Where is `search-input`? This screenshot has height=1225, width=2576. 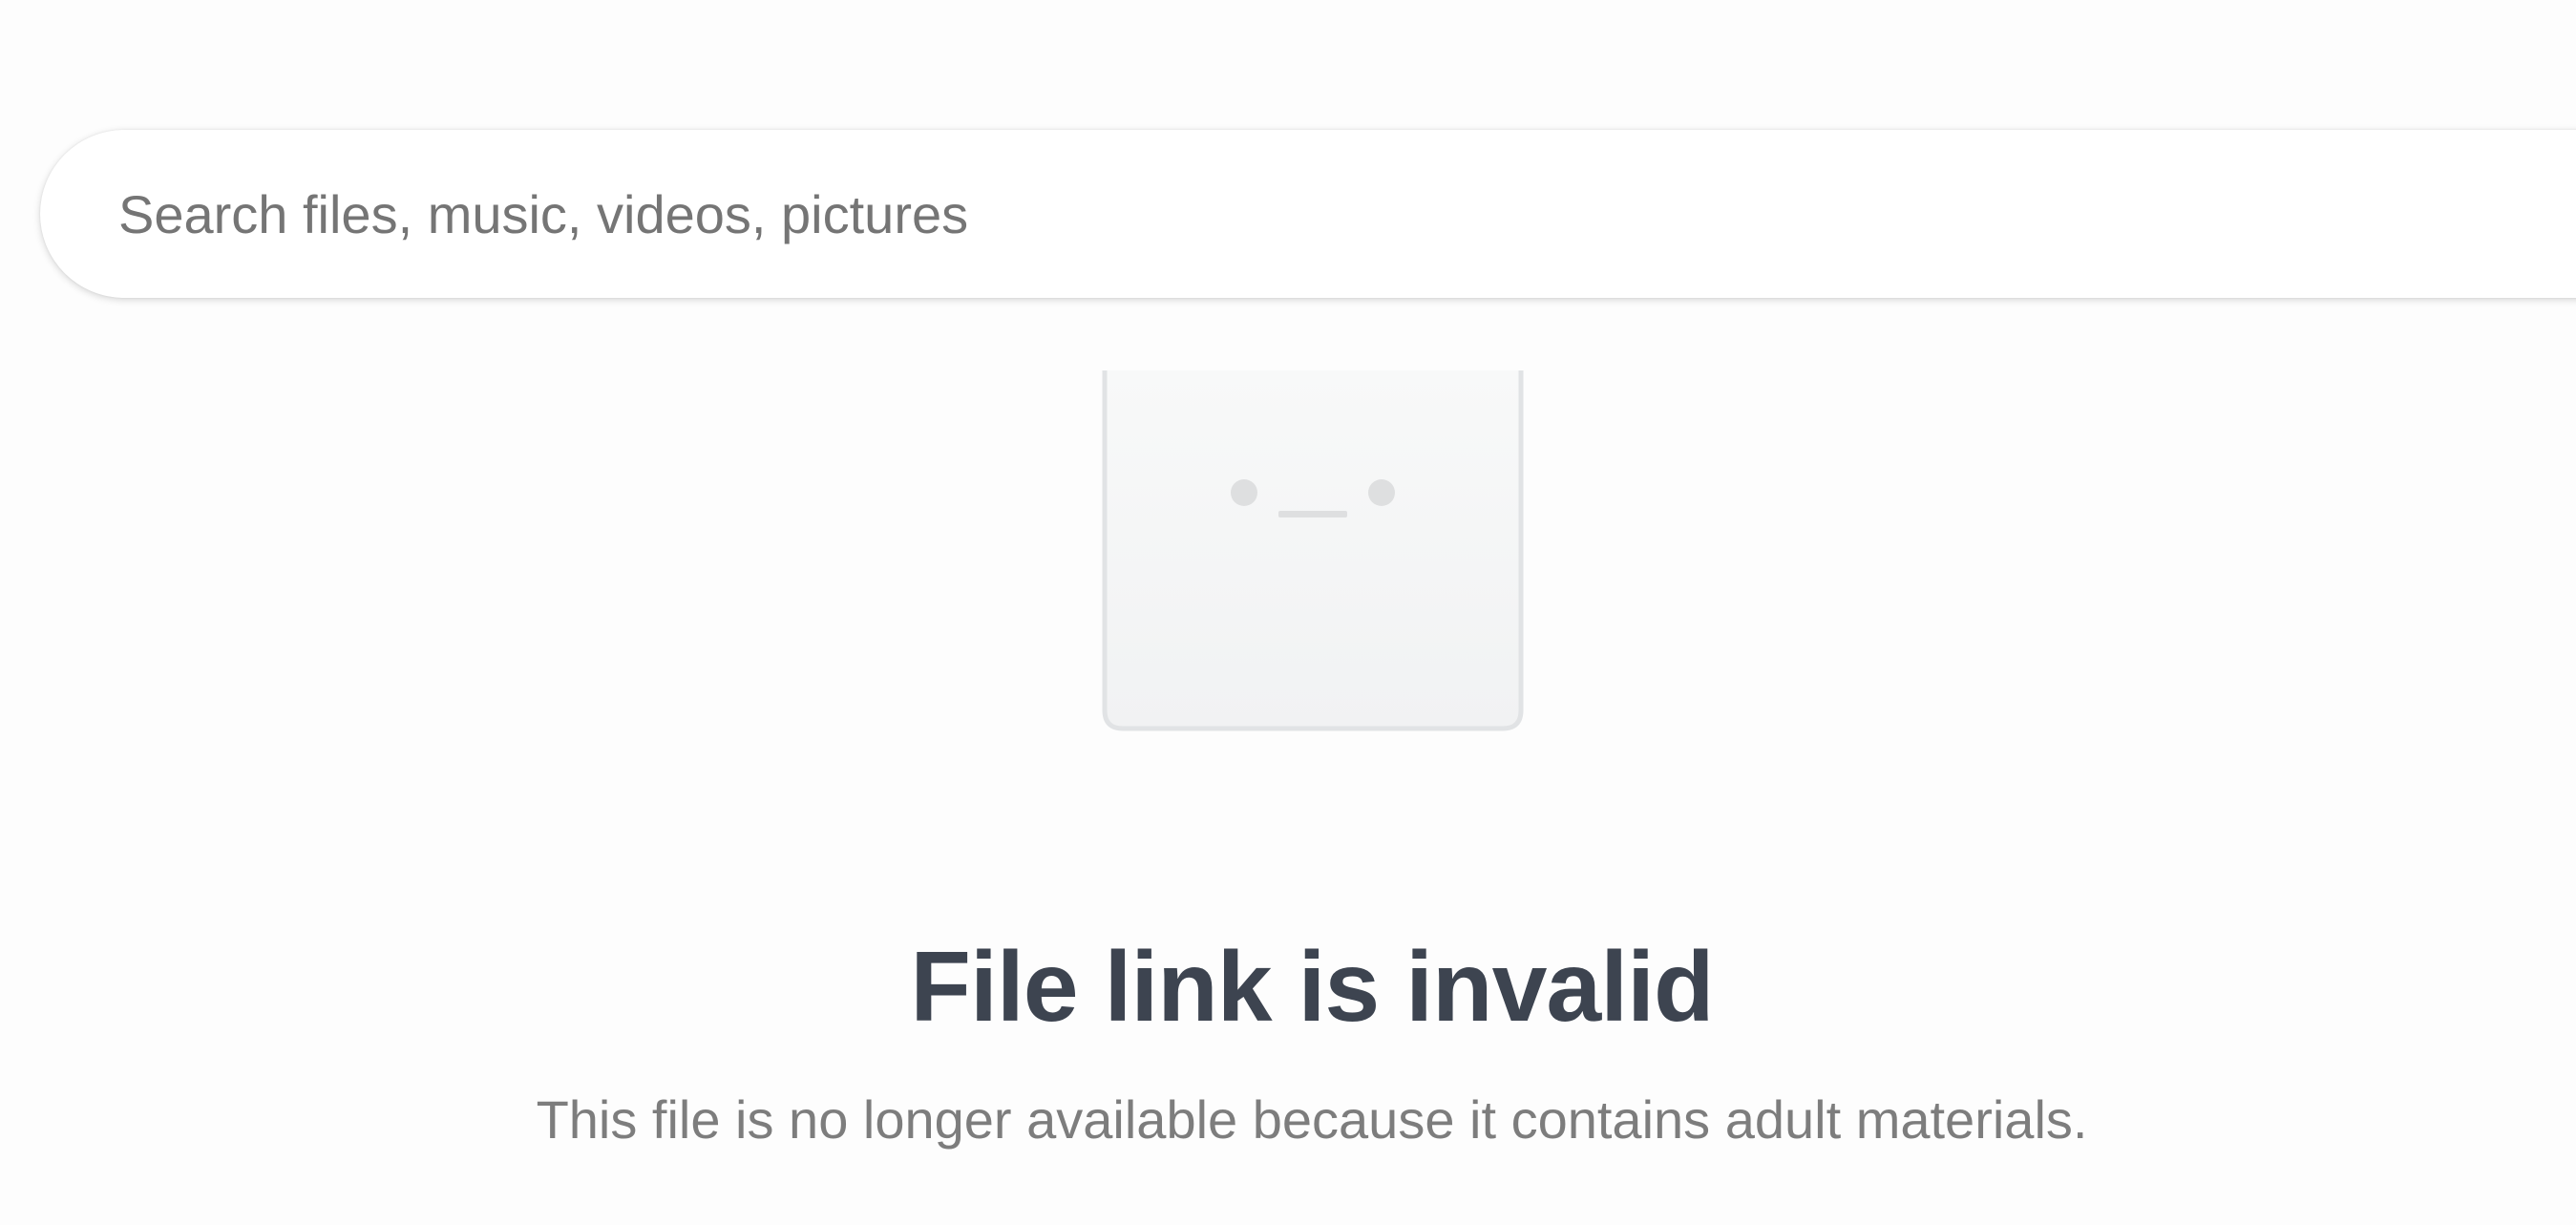 search-input is located at coordinates (1264, 213).